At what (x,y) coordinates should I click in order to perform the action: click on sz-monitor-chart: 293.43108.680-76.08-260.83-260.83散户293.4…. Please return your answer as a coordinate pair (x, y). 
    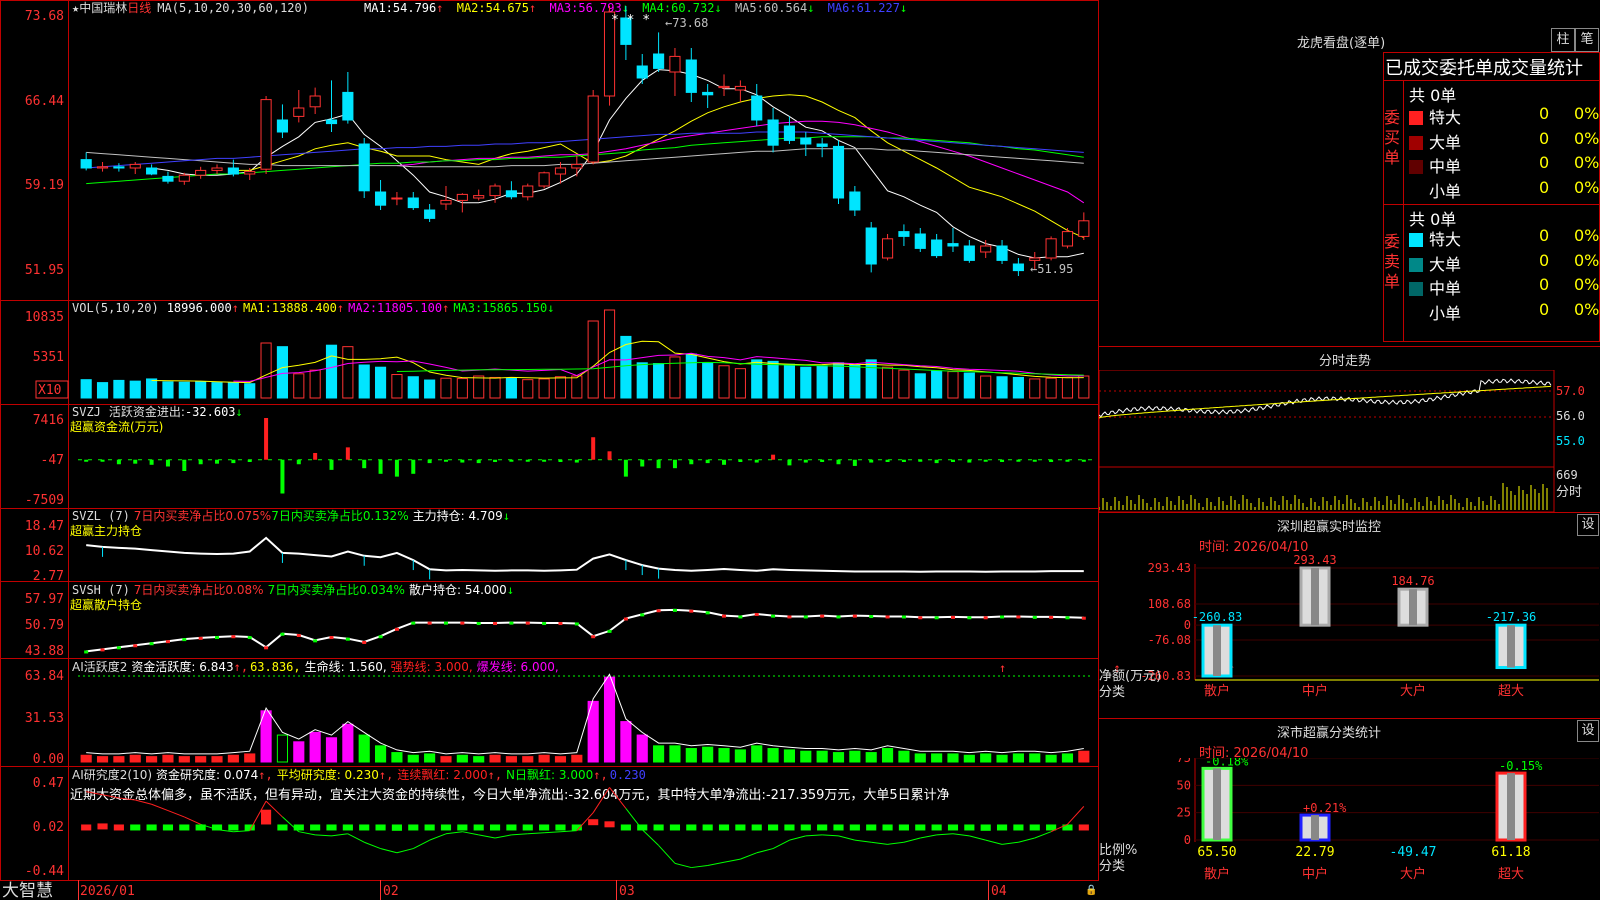
    Looking at the image, I should click on (1349, 626).